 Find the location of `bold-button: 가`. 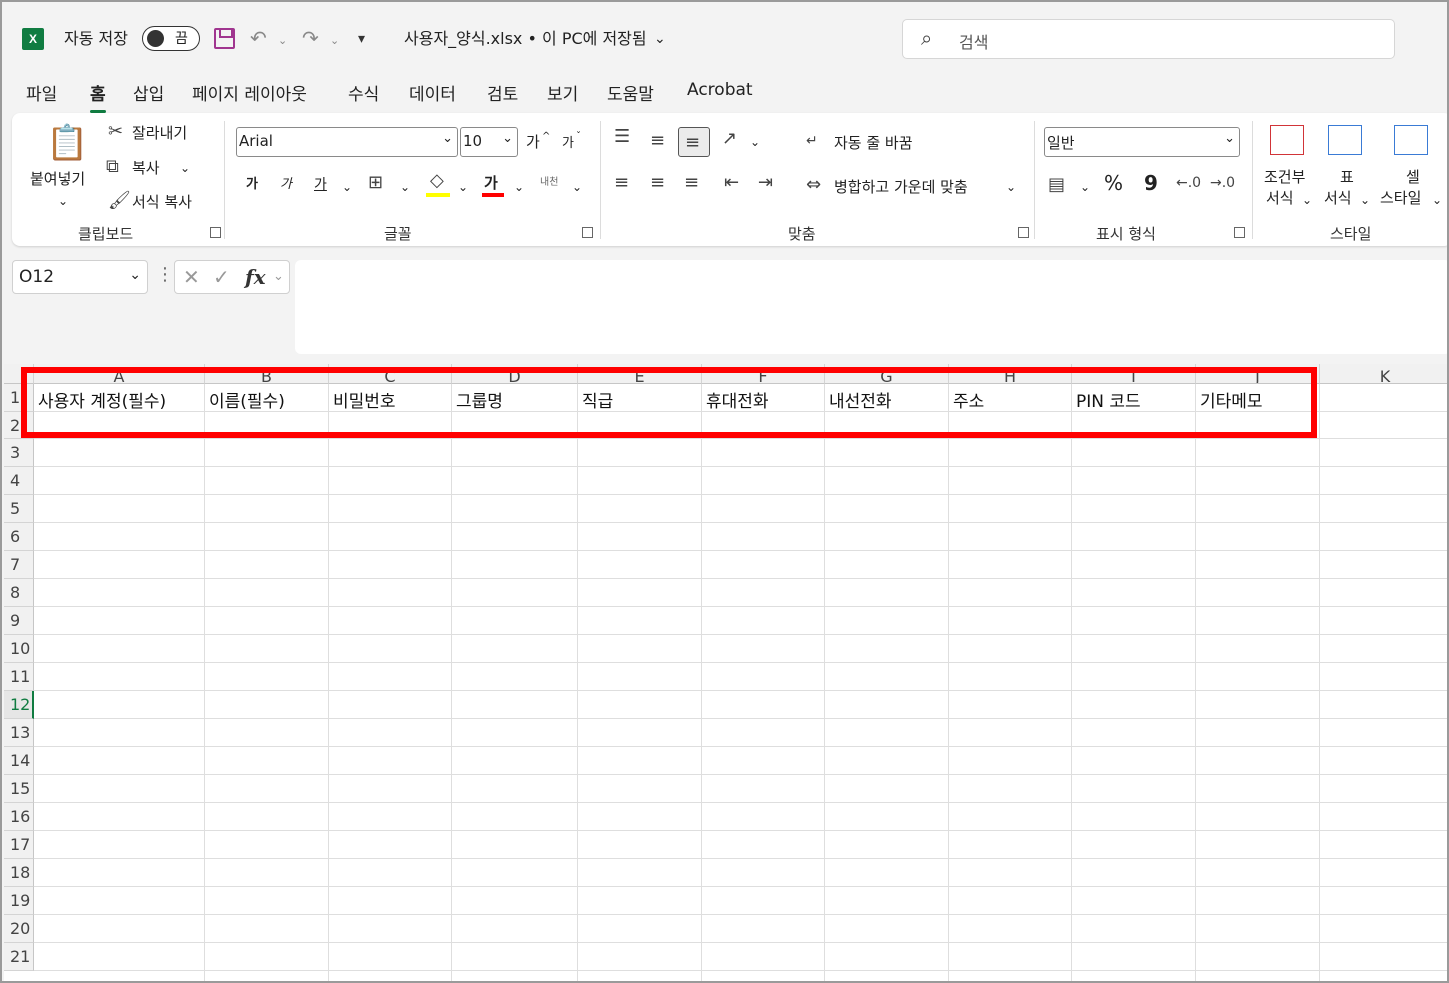

bold-button: 가 is located at coordinates (252, 185).